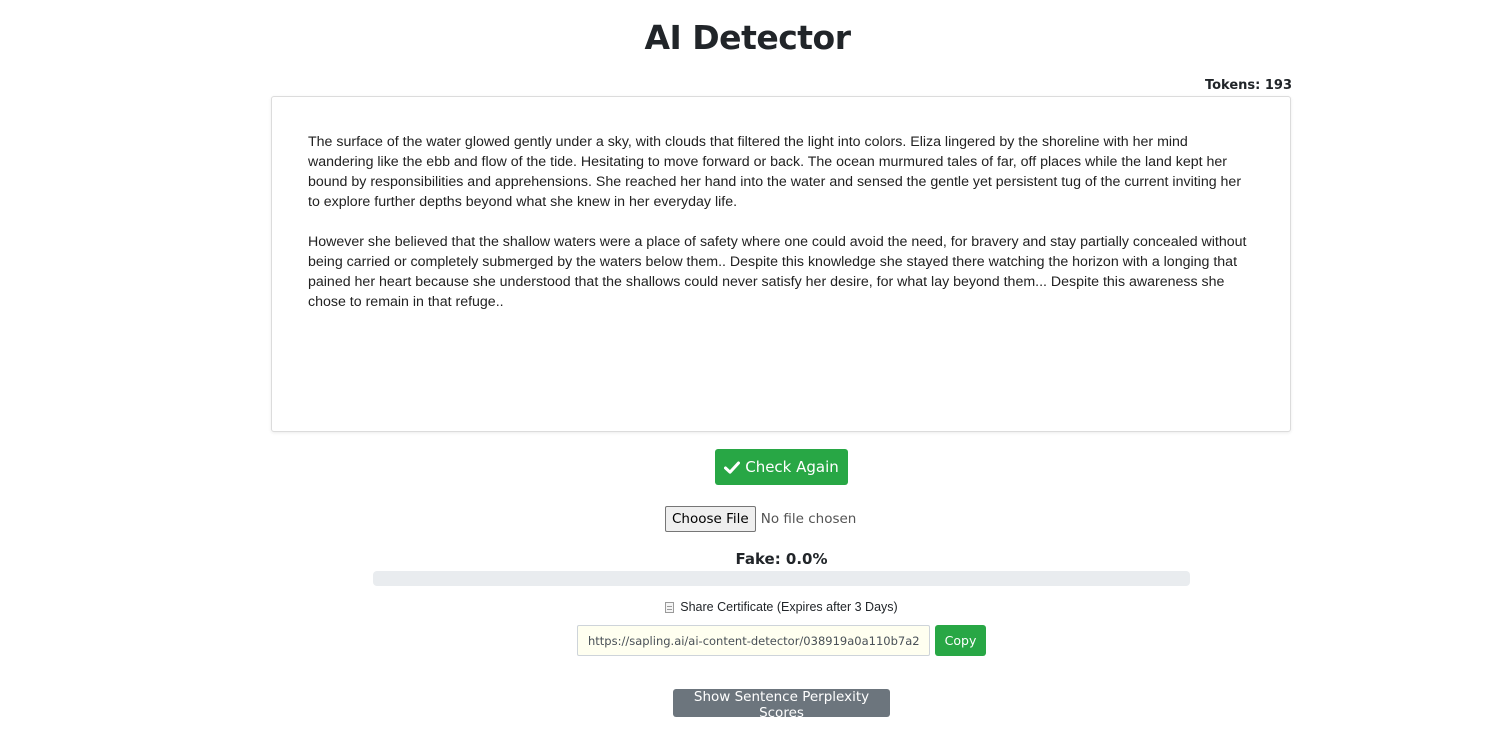  Describe the element at coordinates (753, 640) in the screenshot. I see `share-url-input` at that location.